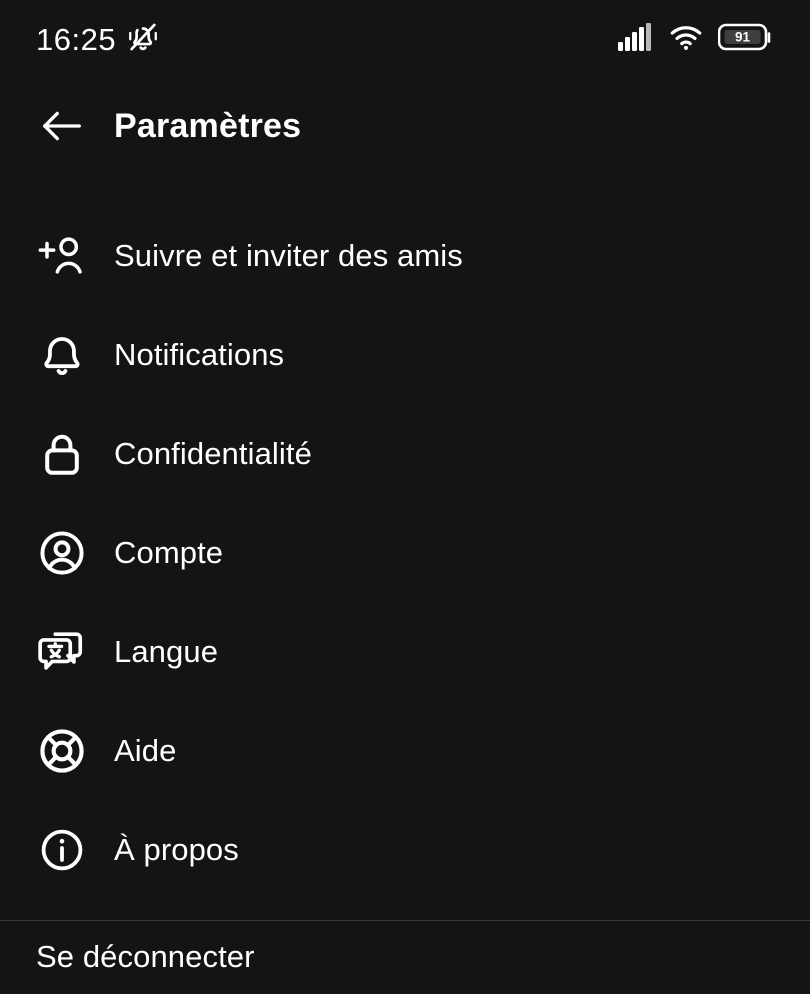 The height and width of the screenshot is (994, 810). I want to click on wifi-icon, so click(686, 39).